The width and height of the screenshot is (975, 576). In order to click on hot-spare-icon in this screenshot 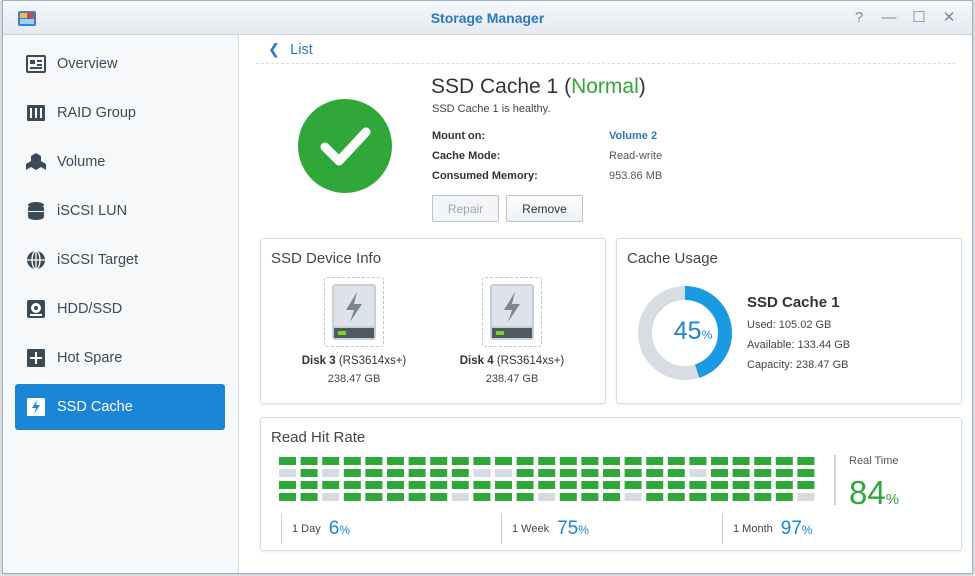, I will do `click(36, 358)`.